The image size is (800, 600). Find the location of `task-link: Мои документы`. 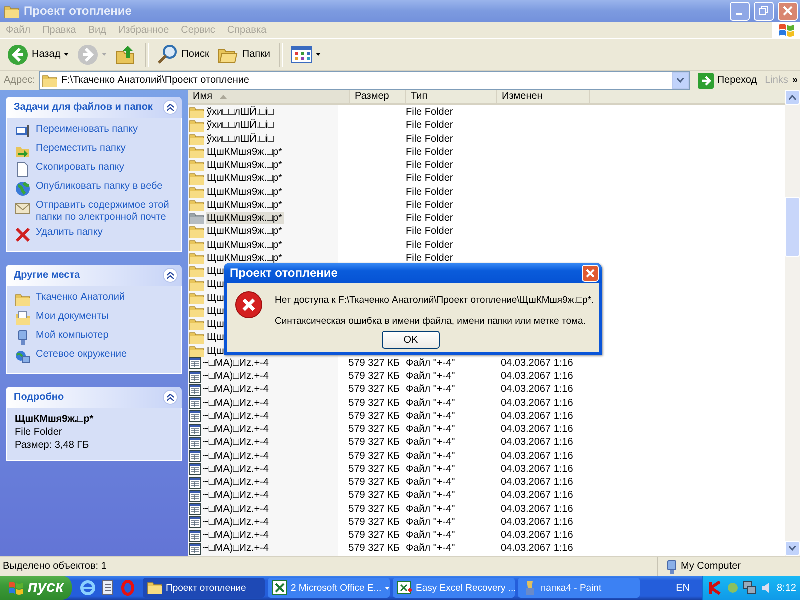

task-link: Мои документы is located at coordinates (72, 317).